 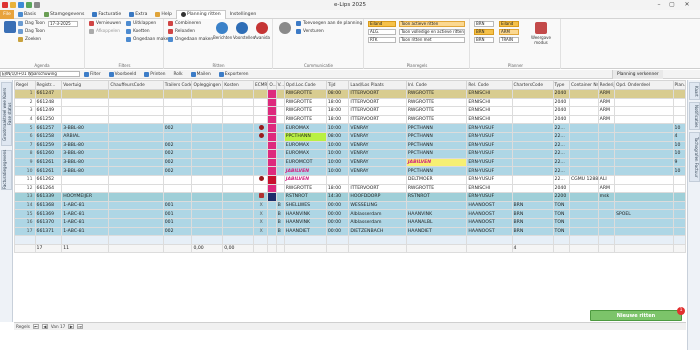 What do you see at coordinates (337, 119) in the screenshot?
I see `table-cell: 18:00` at bounding box center [337, 119].